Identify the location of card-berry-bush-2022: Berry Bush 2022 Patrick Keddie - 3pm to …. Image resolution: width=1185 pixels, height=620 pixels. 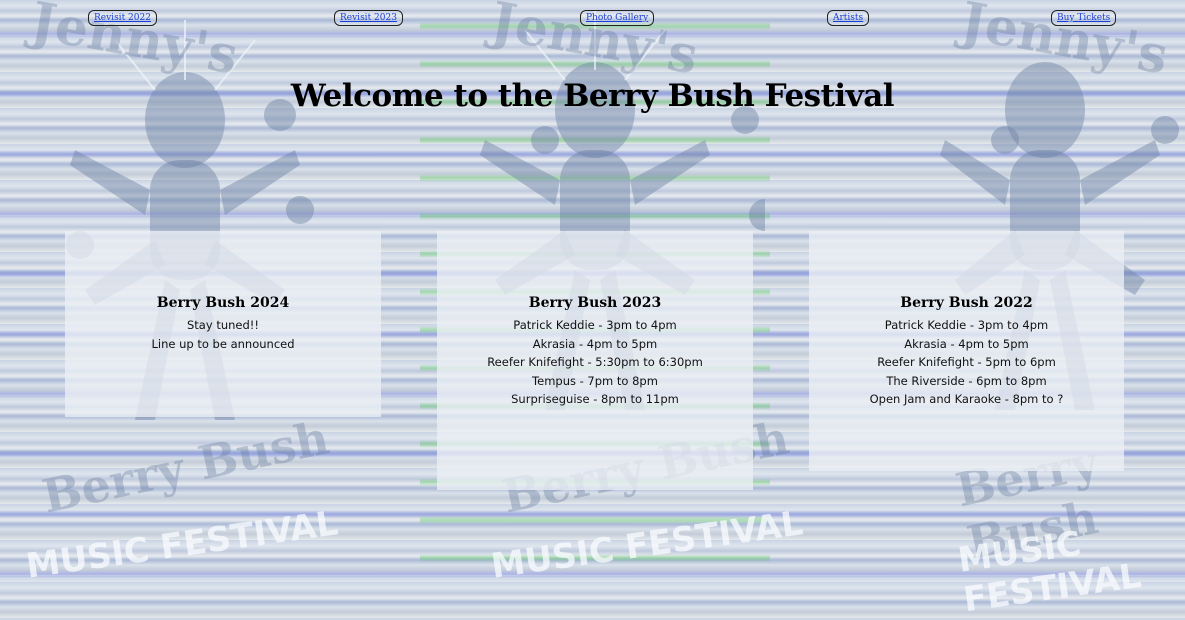
(966, 351).